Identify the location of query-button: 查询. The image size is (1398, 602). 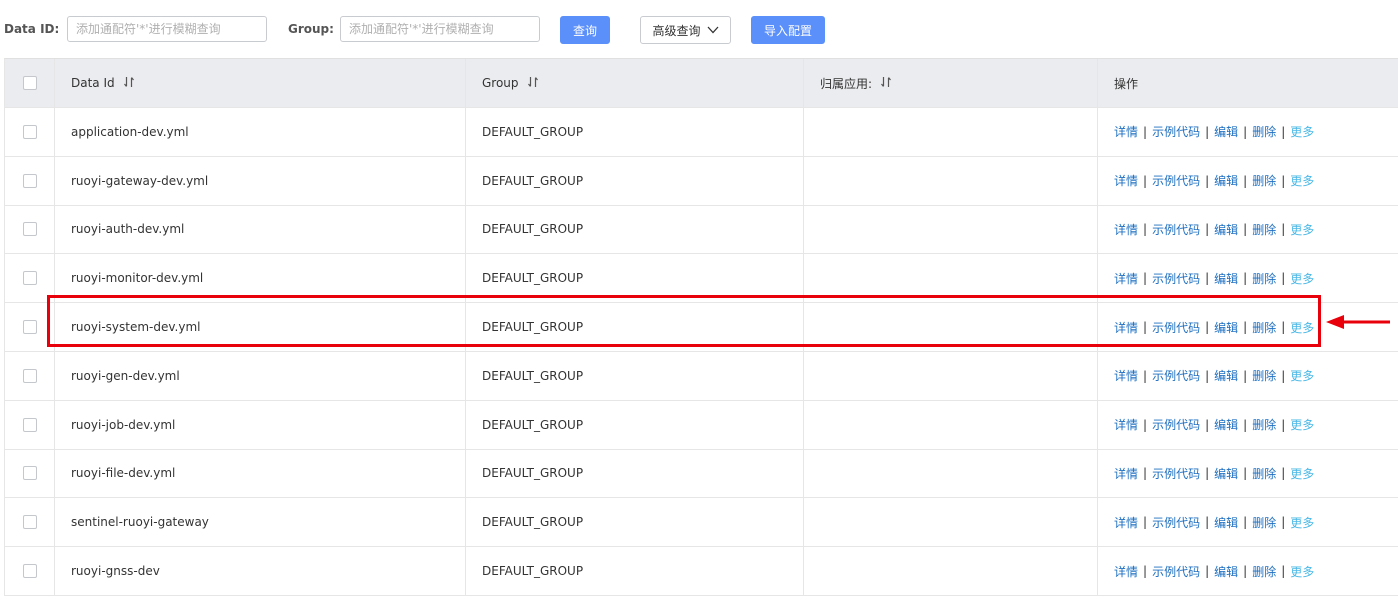
(585, 30).